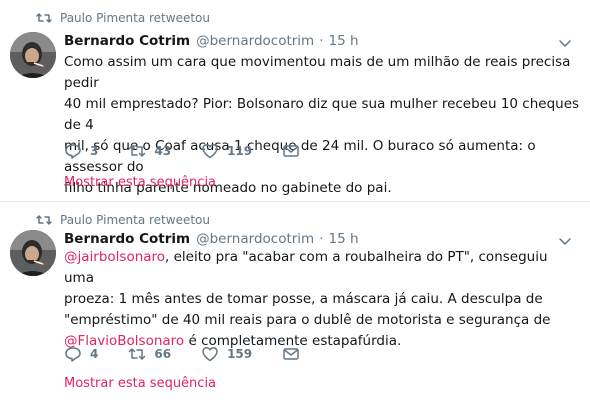 Image resolution: width=590 pixels, height=402 pixels. What do you see at coordinates (94, 354) in the screenshot?
I see `reply-count: 4` at bounding box center [94, 354].